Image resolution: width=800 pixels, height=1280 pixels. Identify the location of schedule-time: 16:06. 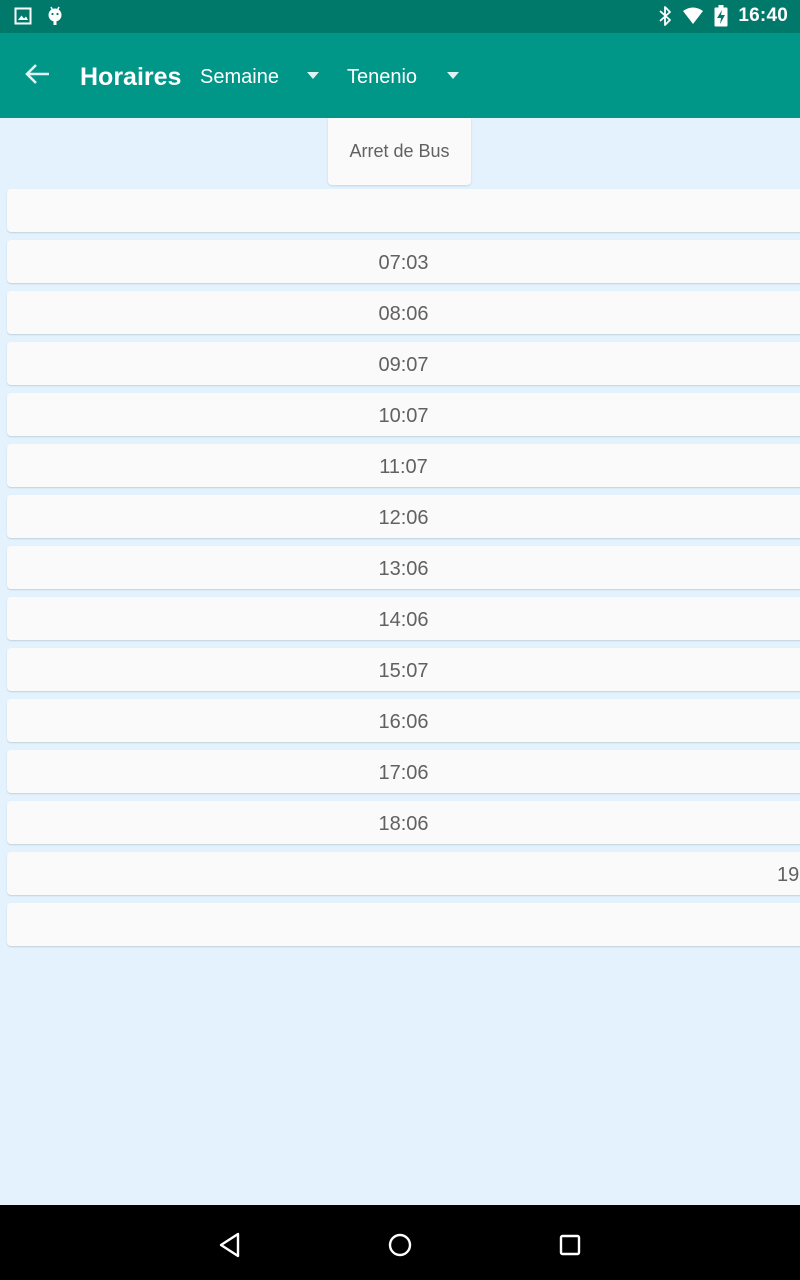
(403, 722).